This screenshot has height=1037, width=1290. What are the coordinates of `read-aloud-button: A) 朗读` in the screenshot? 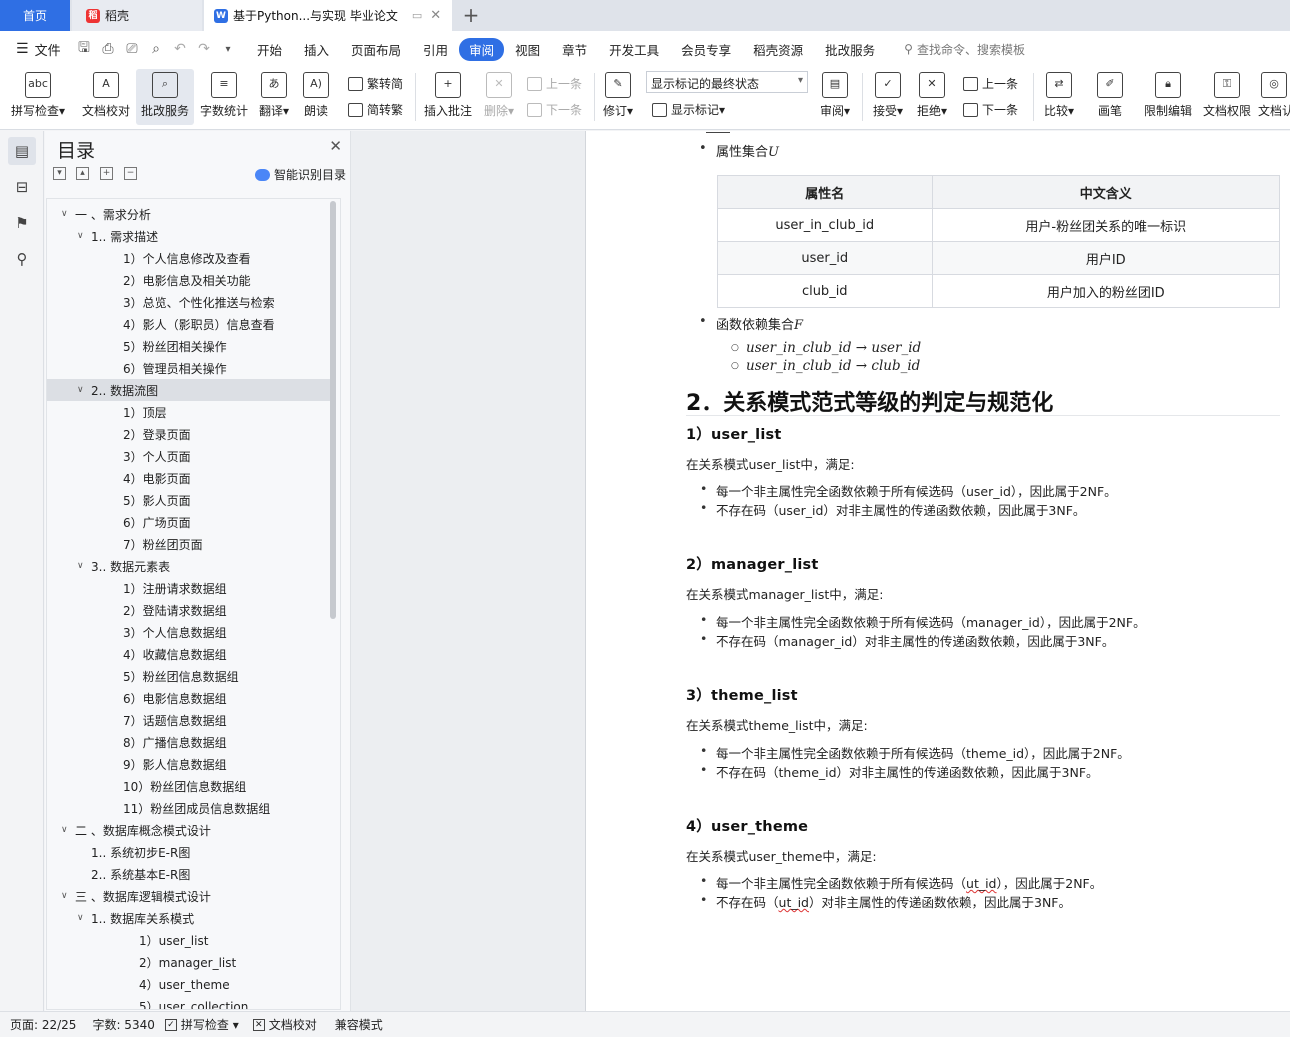 It's located at (316, 97).